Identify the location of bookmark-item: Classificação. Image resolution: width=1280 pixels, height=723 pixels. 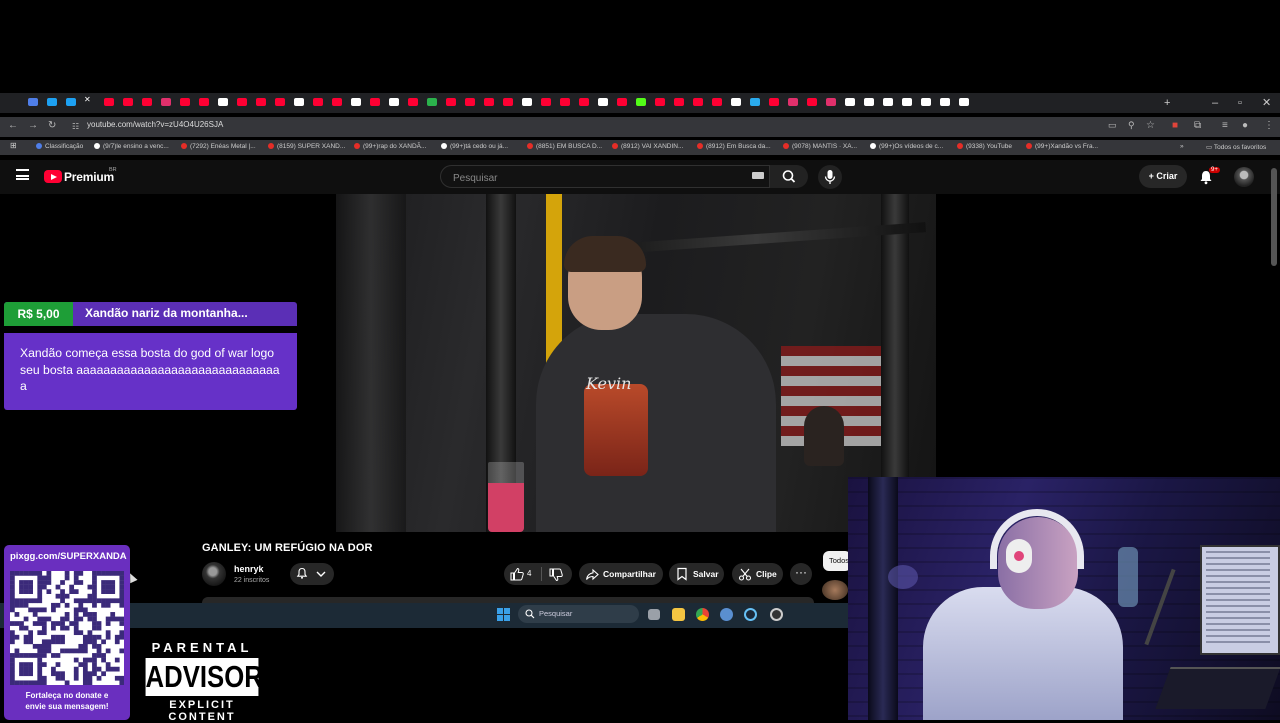
(59, 146).